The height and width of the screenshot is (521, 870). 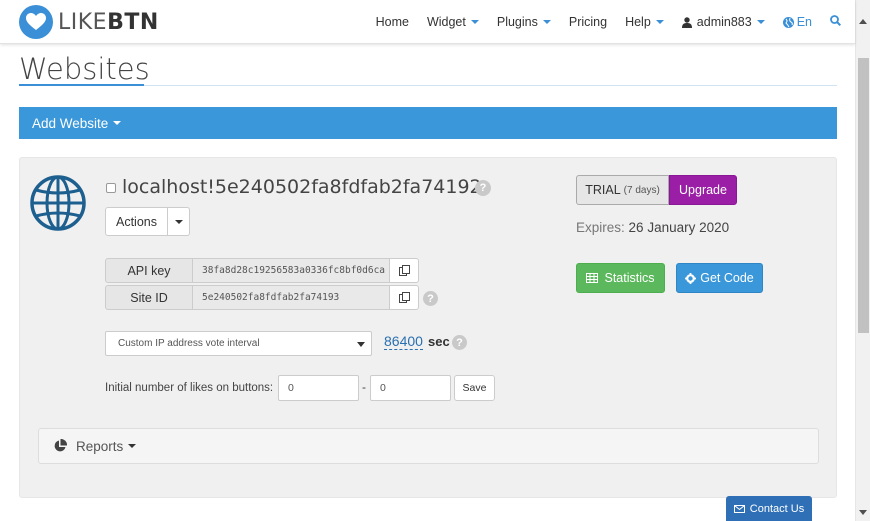 What do you see at coordinates (863, 195) in the screenshot?
I see `scroll-thumb` at bounding box center [863, 195].